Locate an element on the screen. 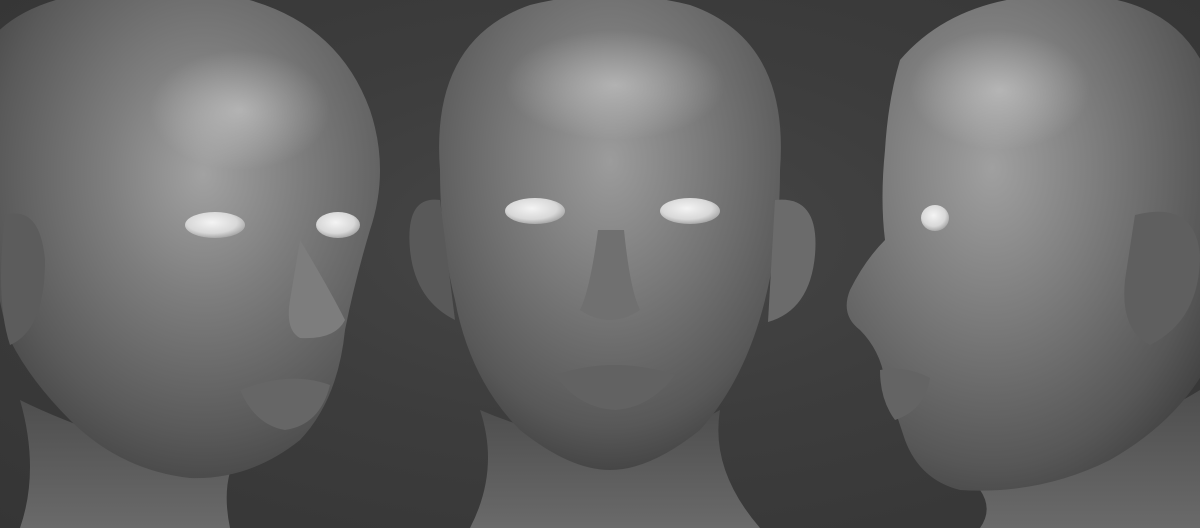  right-forehead-highlight is located at coordinates (1000, 90).